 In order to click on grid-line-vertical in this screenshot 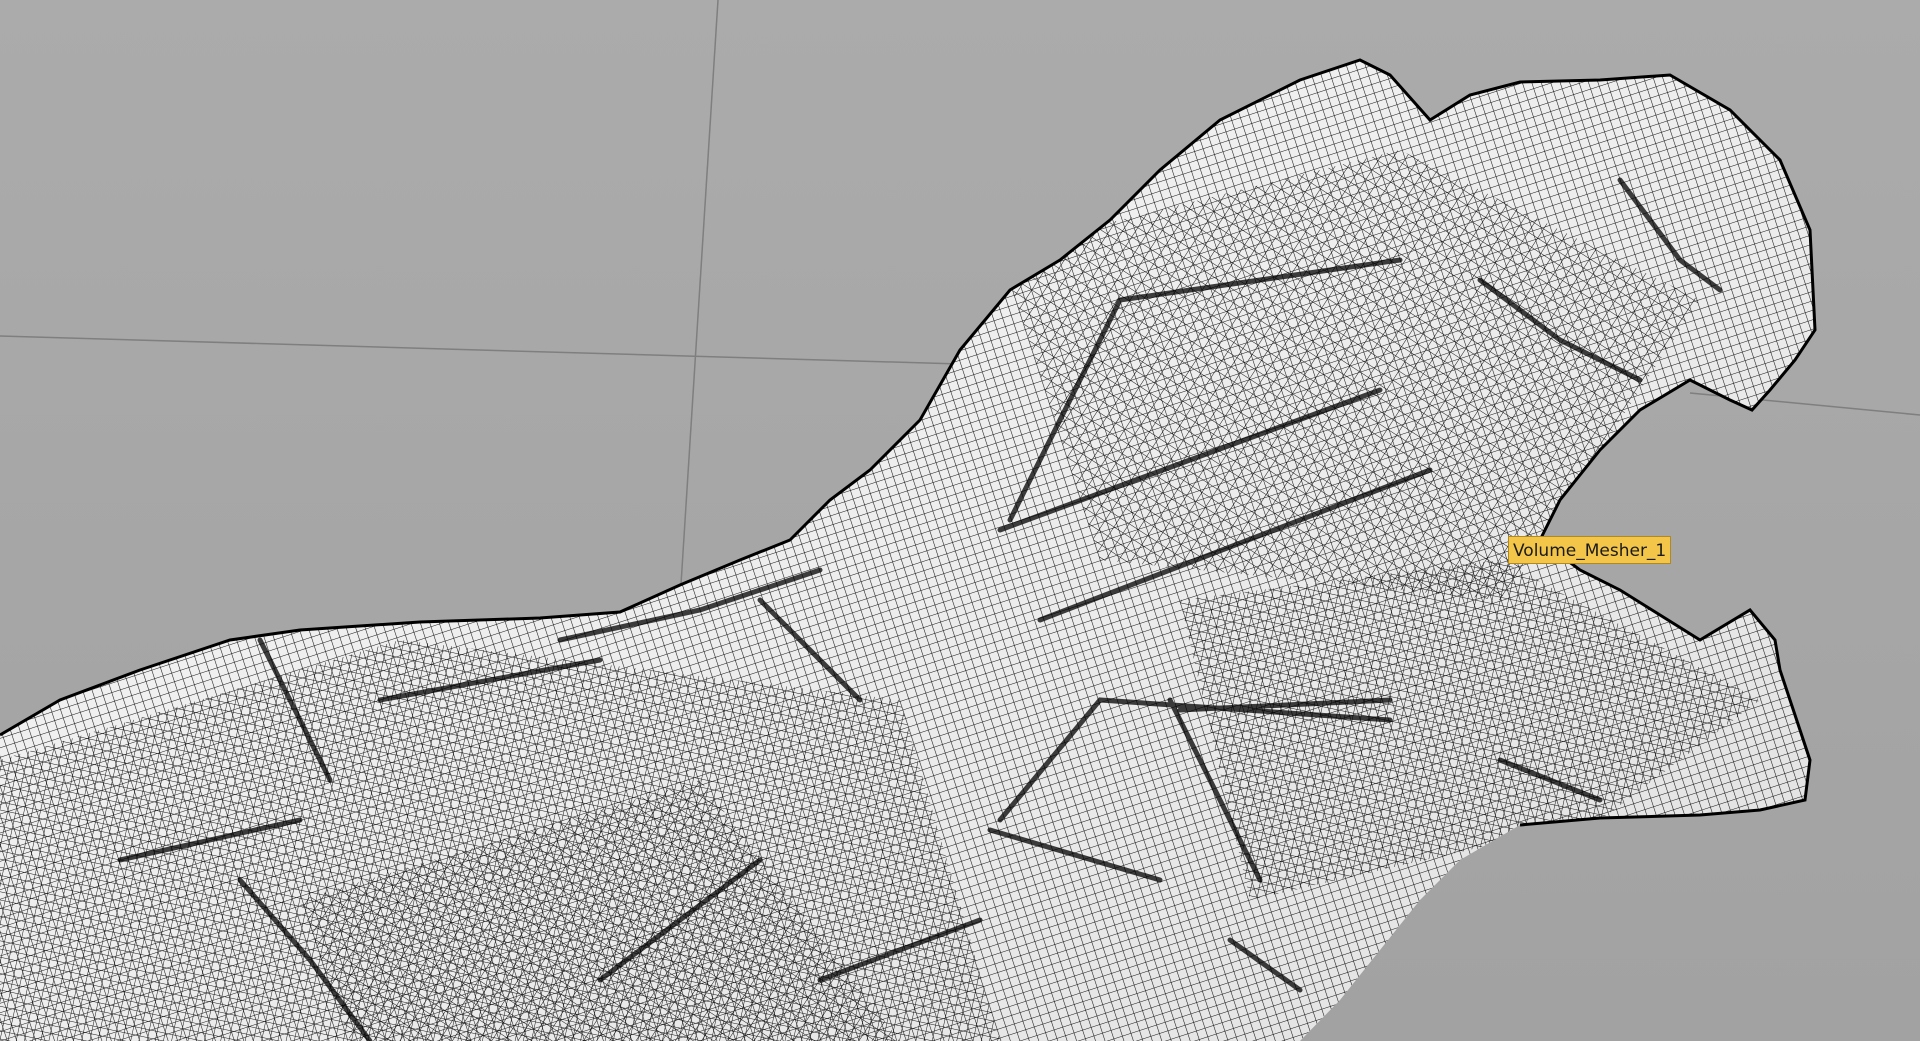, I will do `click(699, 300)`.